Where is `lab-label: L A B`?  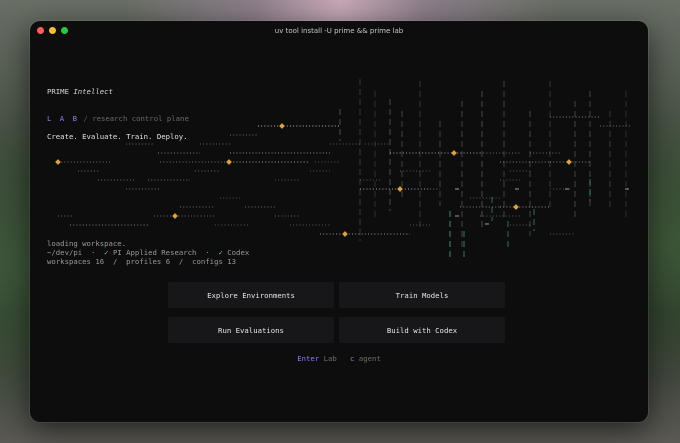 lab-label: L A B is located at coordinates (63, 118).